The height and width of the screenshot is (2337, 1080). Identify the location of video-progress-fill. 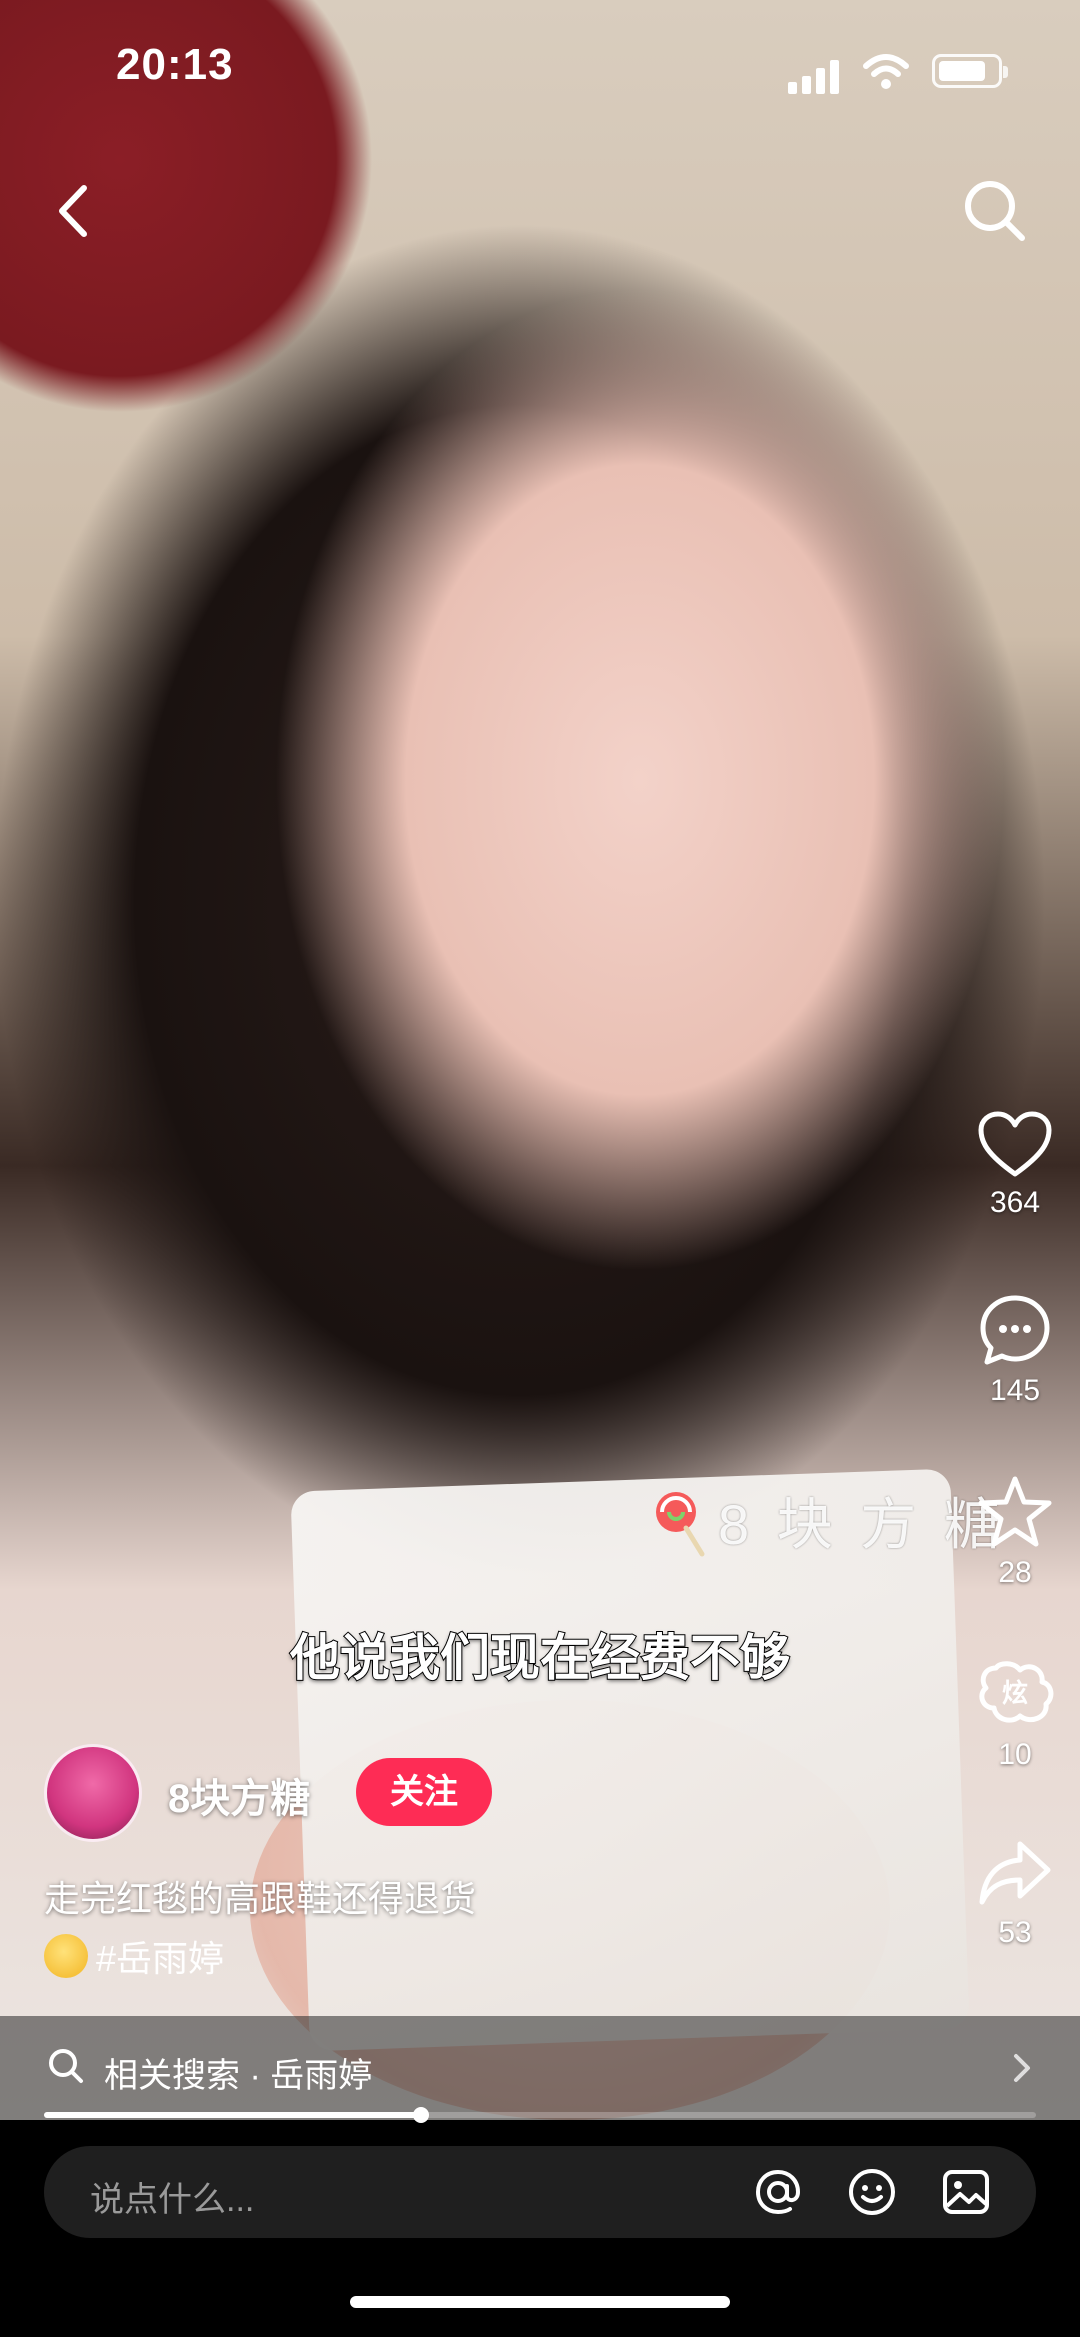
(232, 2115).